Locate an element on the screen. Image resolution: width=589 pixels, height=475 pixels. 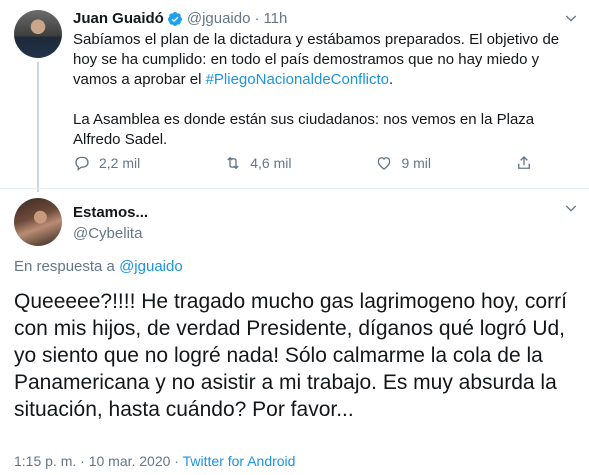
thread-connector-line is located at coordinates (38, 127).